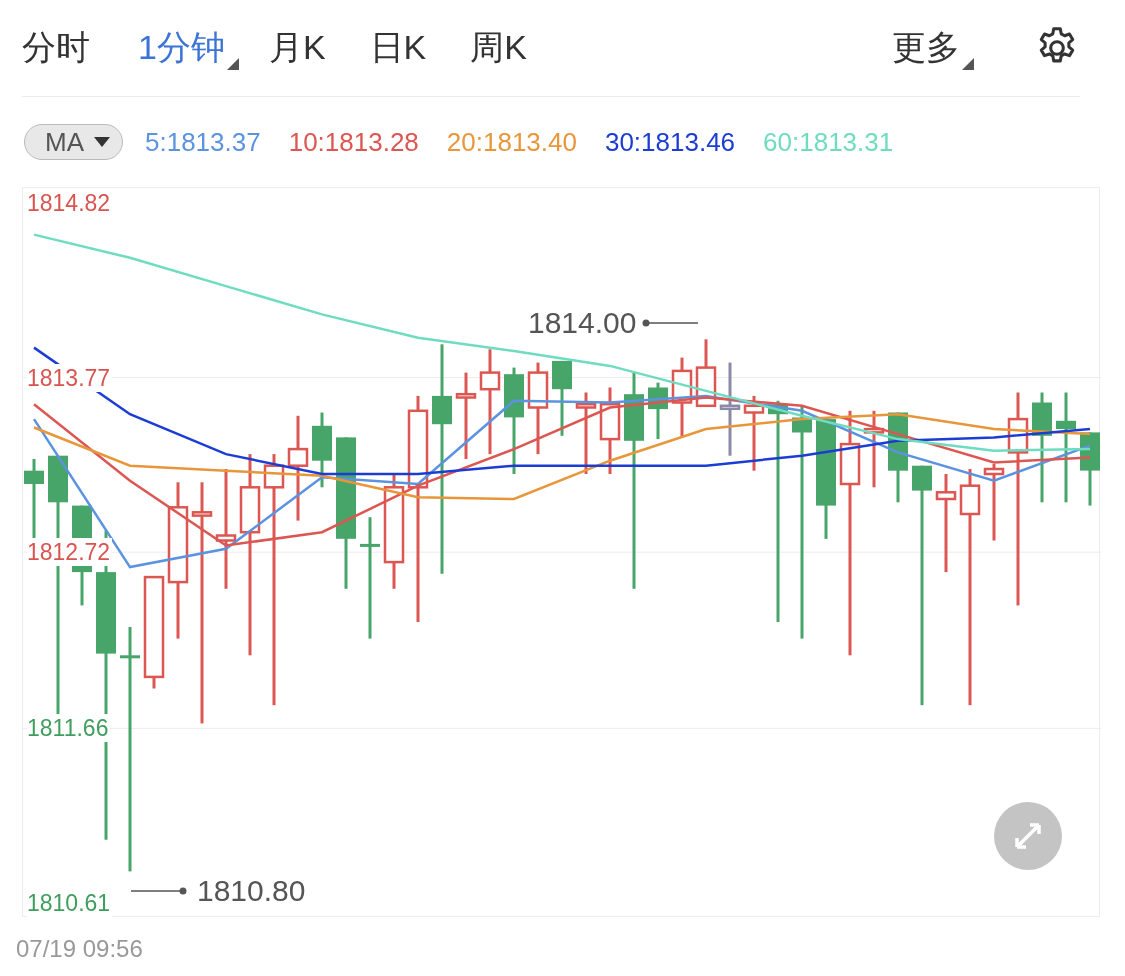 The height and width of the screenshot is (976, 1125). What do you see at coordinates (933, 48) in the screenshot?
I see `more-menu: 更多` at bounding box center [933, 48].